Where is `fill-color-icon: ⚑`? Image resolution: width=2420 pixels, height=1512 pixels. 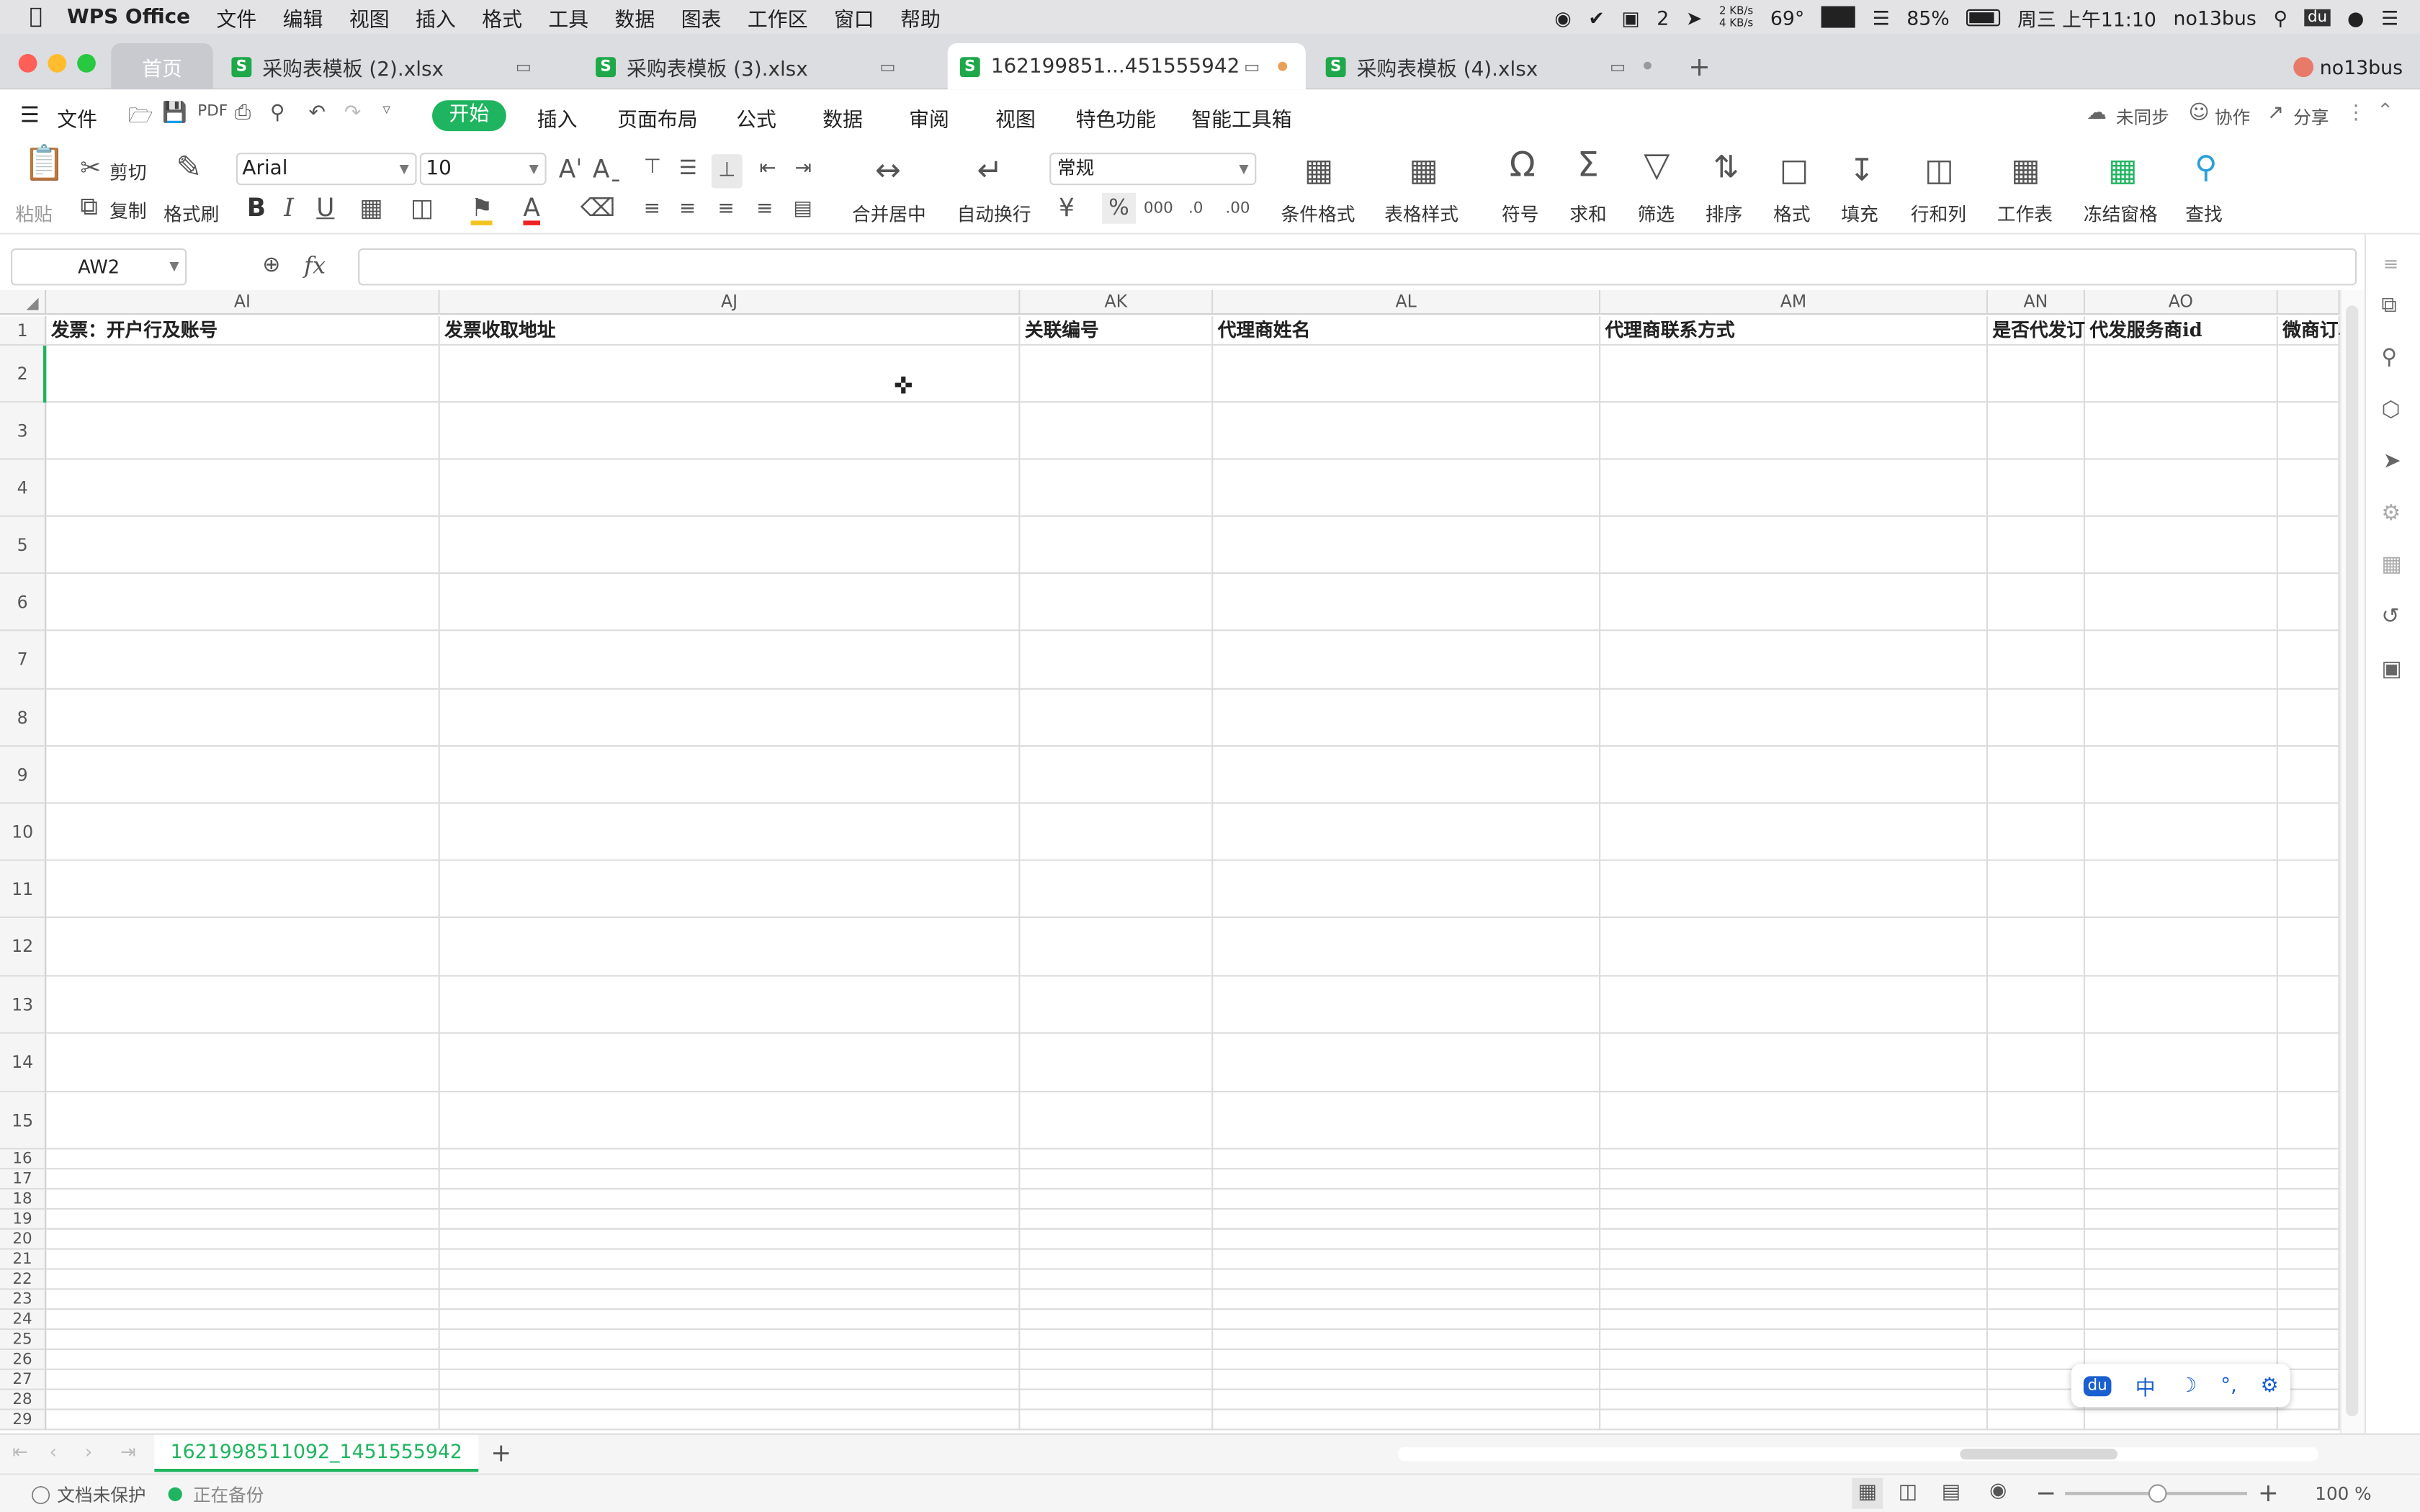 fill-color-icon: ⚑ is located at coordinates (481, 210).